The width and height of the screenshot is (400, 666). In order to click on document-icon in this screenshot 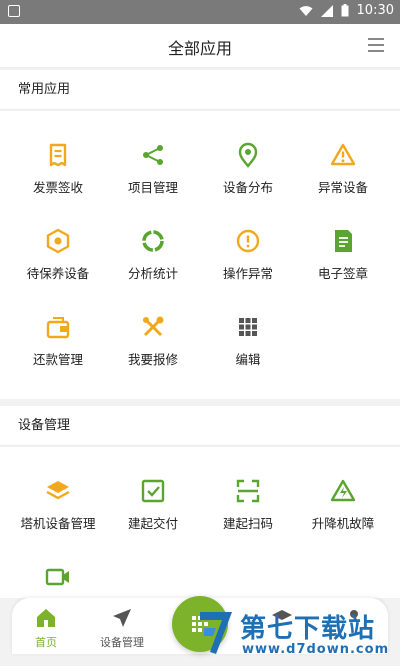, I will do `click(343, 241)`.